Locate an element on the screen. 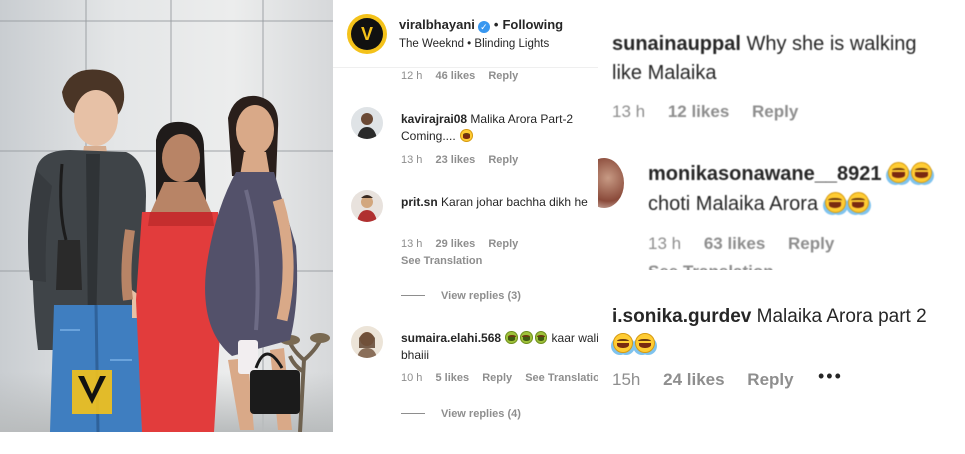  comment-username: sumaira.elahi.568 is located at coordinates (451, 338).